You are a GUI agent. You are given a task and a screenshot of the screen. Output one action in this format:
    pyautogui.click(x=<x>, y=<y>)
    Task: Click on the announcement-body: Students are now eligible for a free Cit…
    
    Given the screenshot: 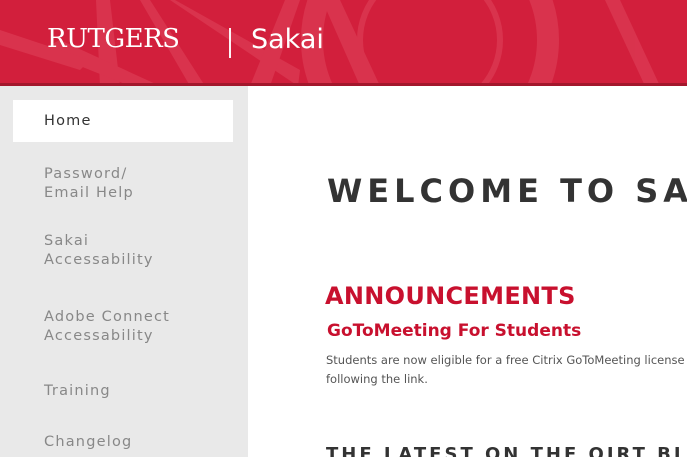 What is the action you would take?
    pyautogui.click(x=506, y=370)
    